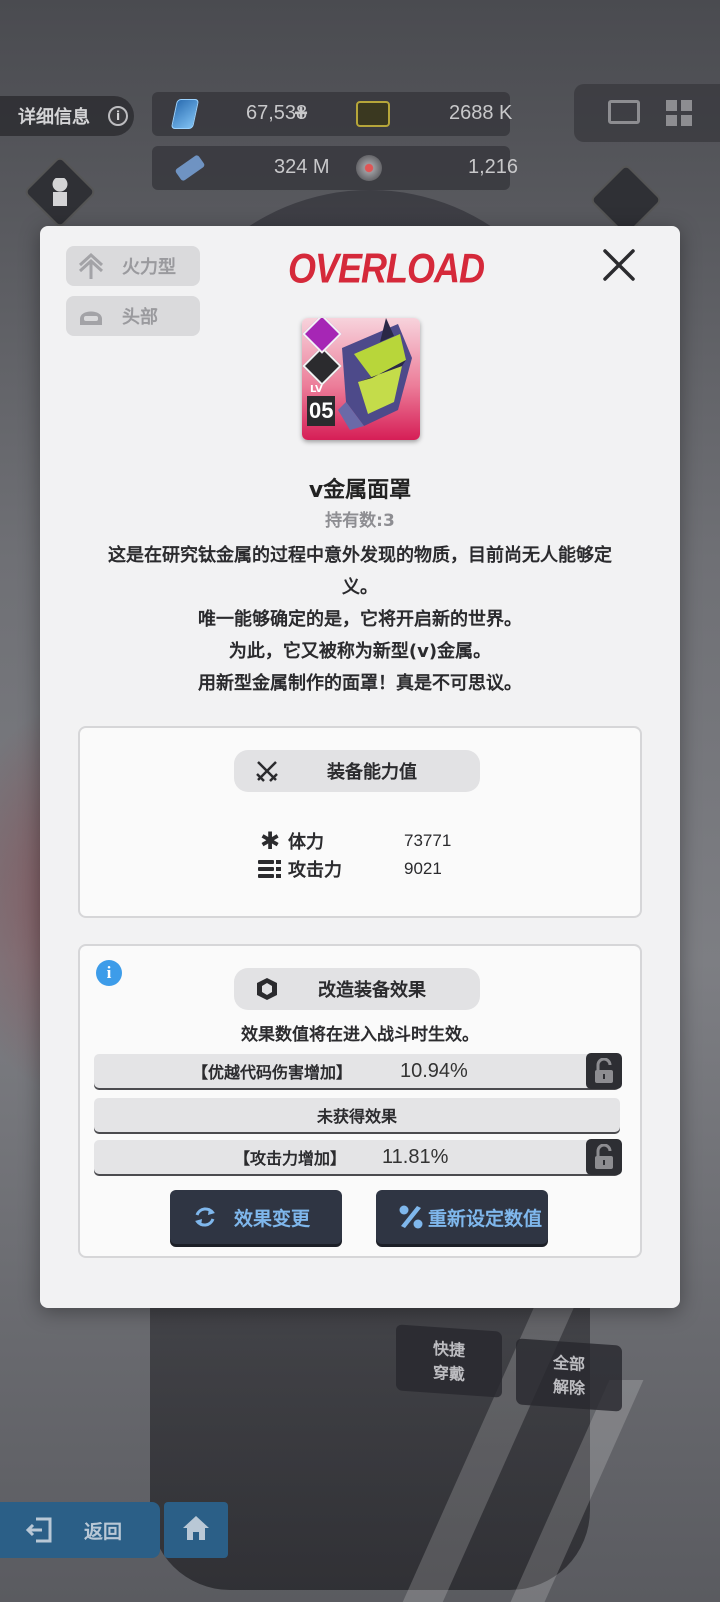 The width and height of the screenshot is (720, 1602). What do you see at coordinates (354, 841) in the screenshot?
I see `stat-row: ✱ 体力 73771` at bounding box center [354, 841].